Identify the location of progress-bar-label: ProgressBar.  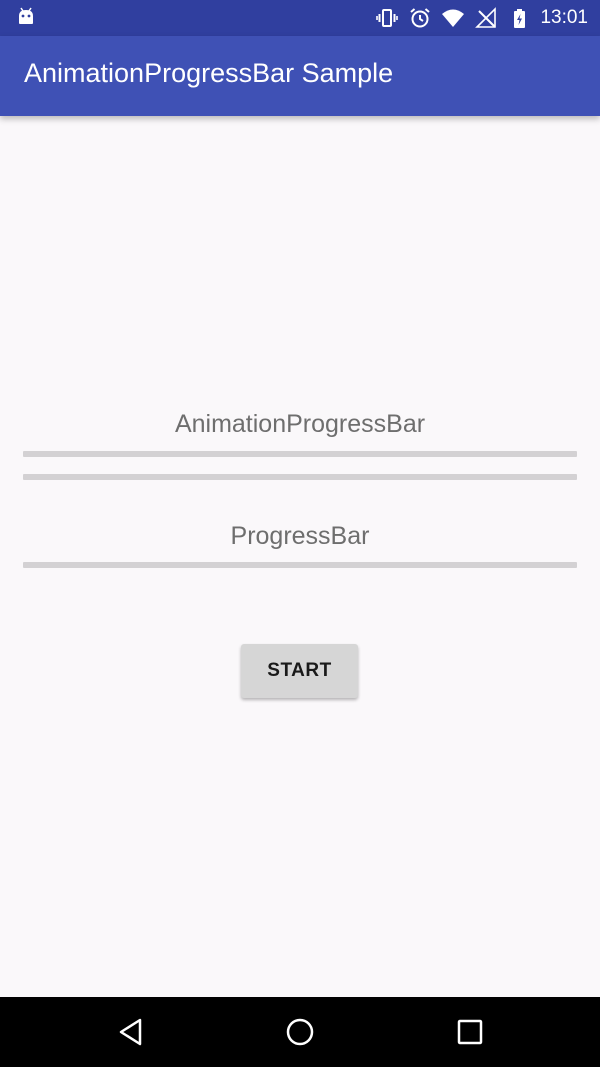
(300, 536).